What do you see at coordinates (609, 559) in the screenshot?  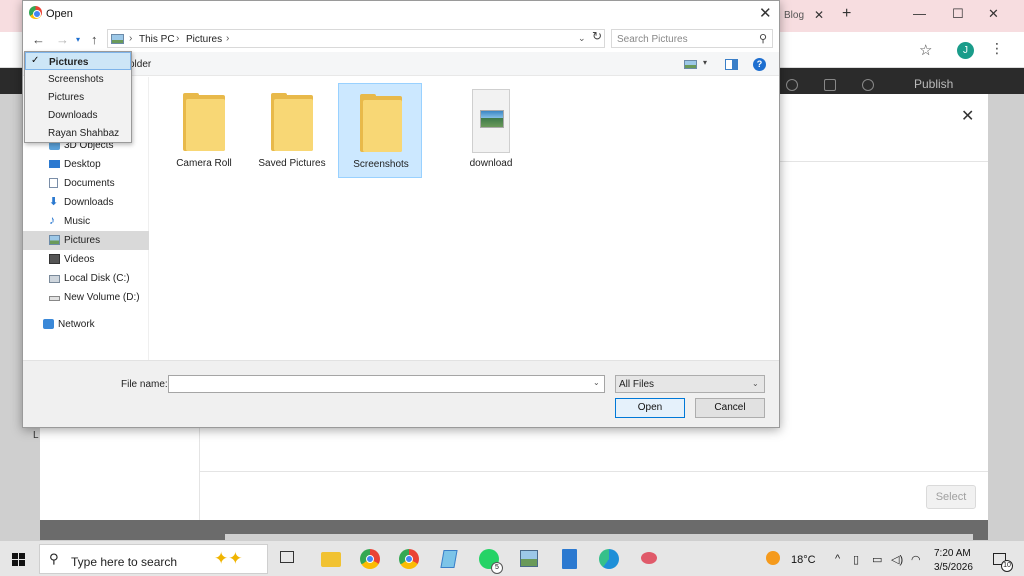 I see `edge-browser-icon` at bounding box center [609, 559].